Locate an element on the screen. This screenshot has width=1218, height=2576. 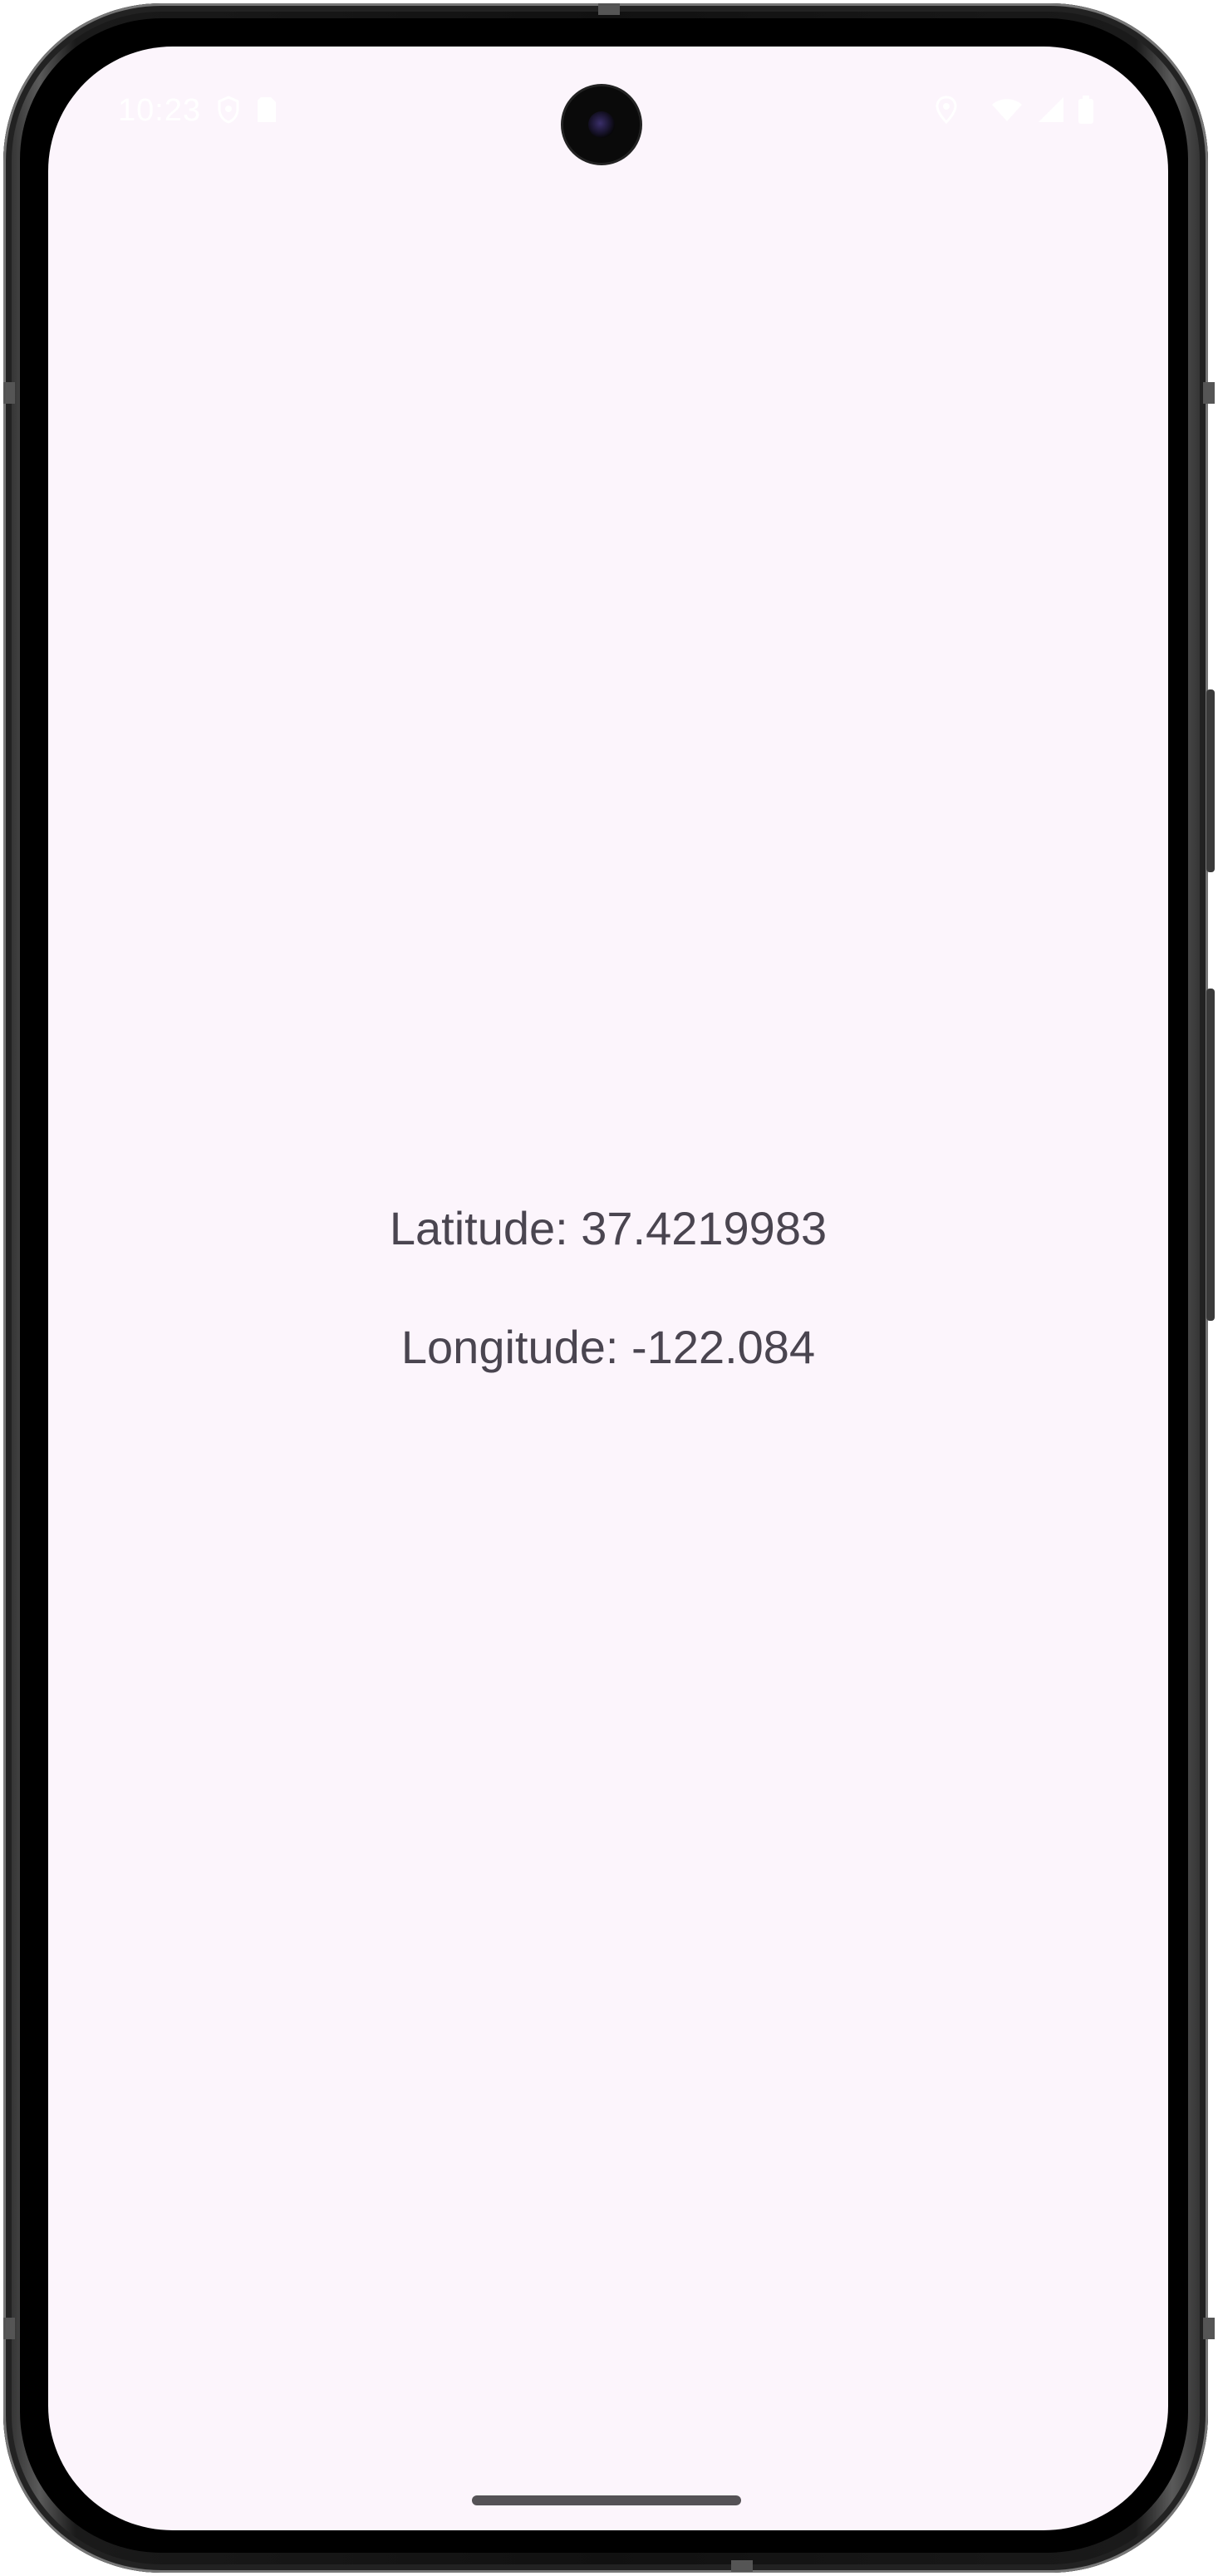
camera-lens is located at coordinates (601, 124).